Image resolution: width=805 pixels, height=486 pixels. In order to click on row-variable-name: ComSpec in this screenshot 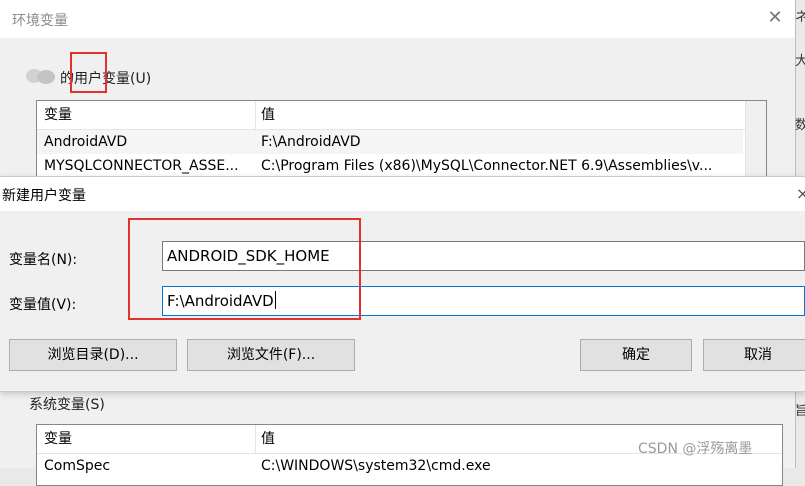, I will do `click(77, 466)`.